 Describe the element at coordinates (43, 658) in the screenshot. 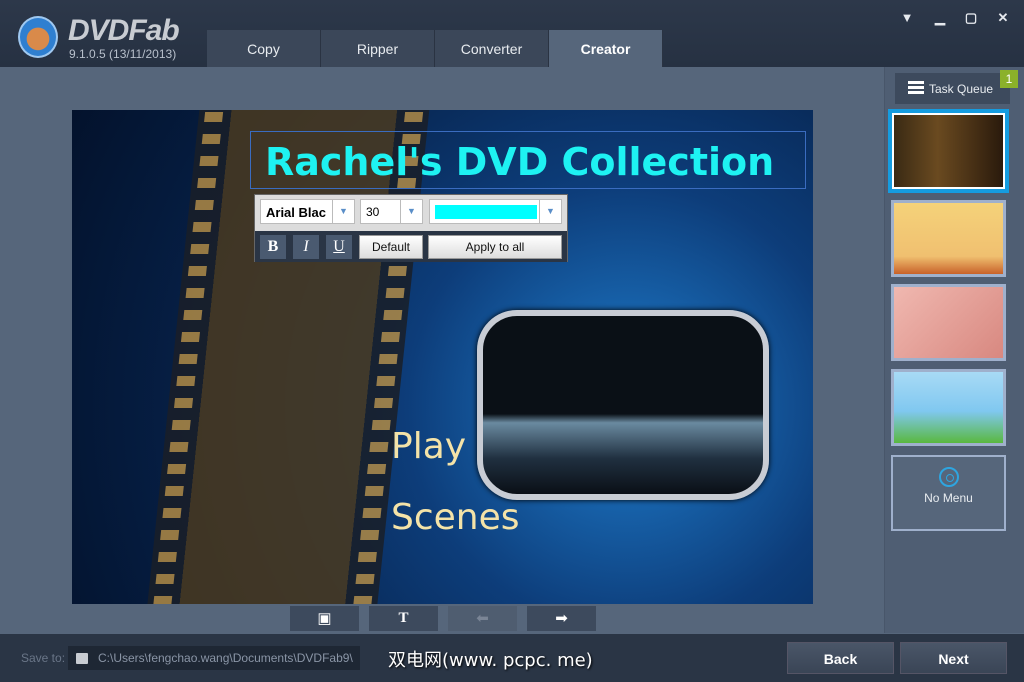

I see `save-to-label: Save to:` at that location.